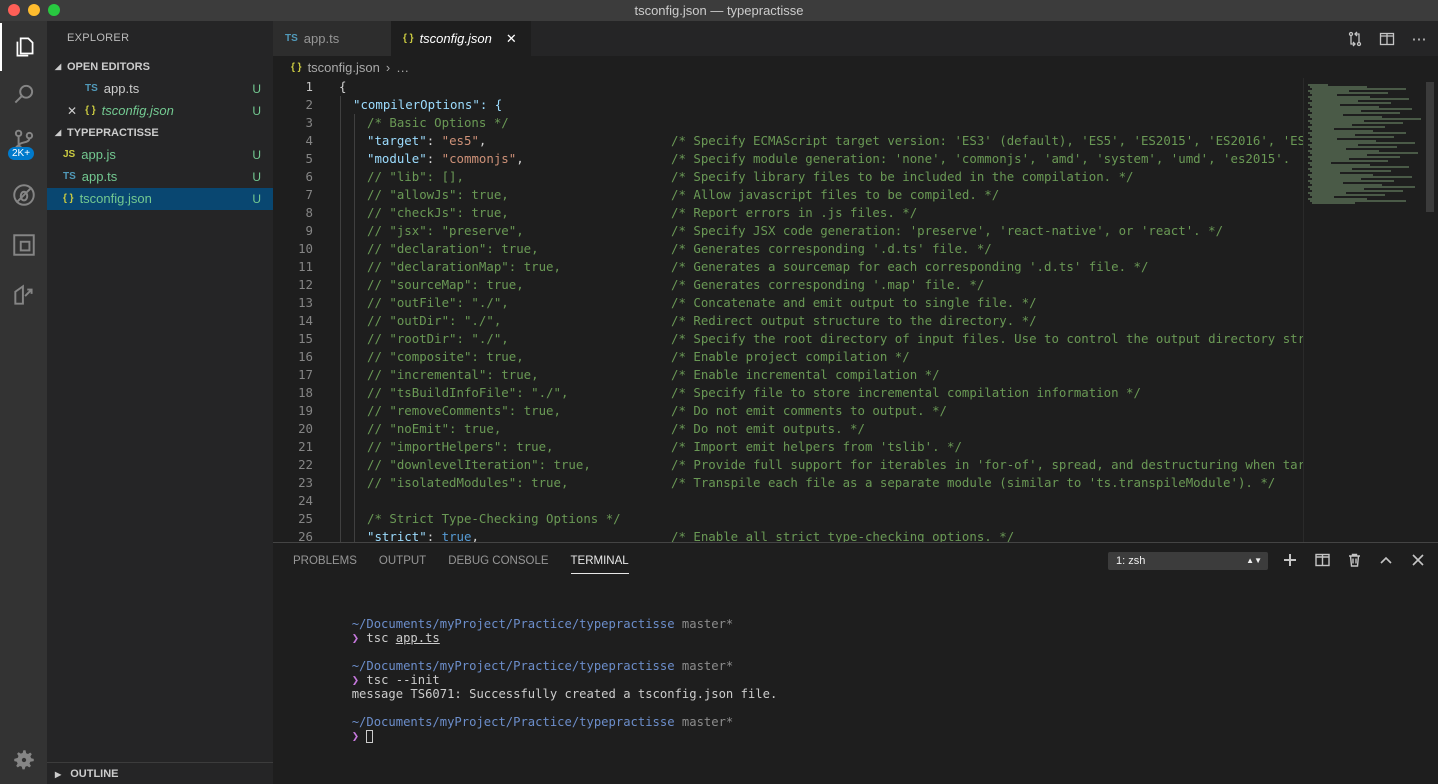 The image size is (1438, 784). Describe the element at coordinates (160, 67) in the screenshot. I see `open-editors-section: ◢ OPEN EDITORS` at that location.